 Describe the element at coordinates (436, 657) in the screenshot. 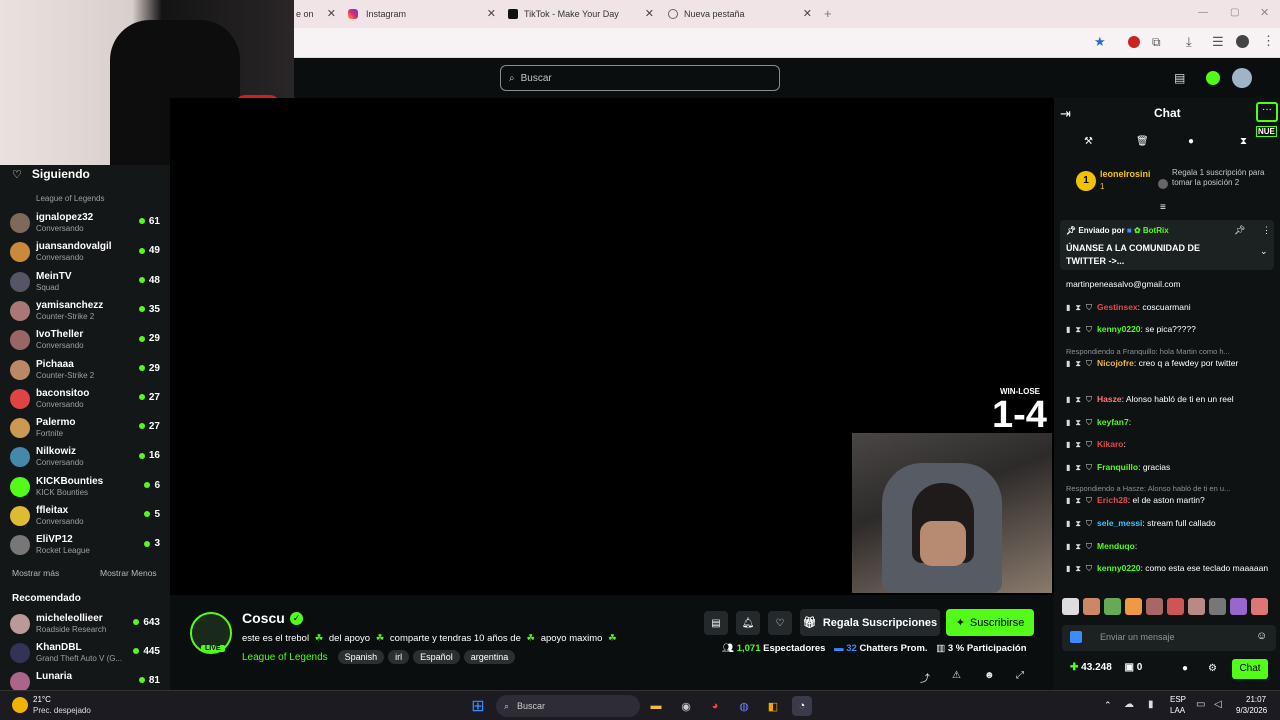

I see `tag-chip: Español` at that location.